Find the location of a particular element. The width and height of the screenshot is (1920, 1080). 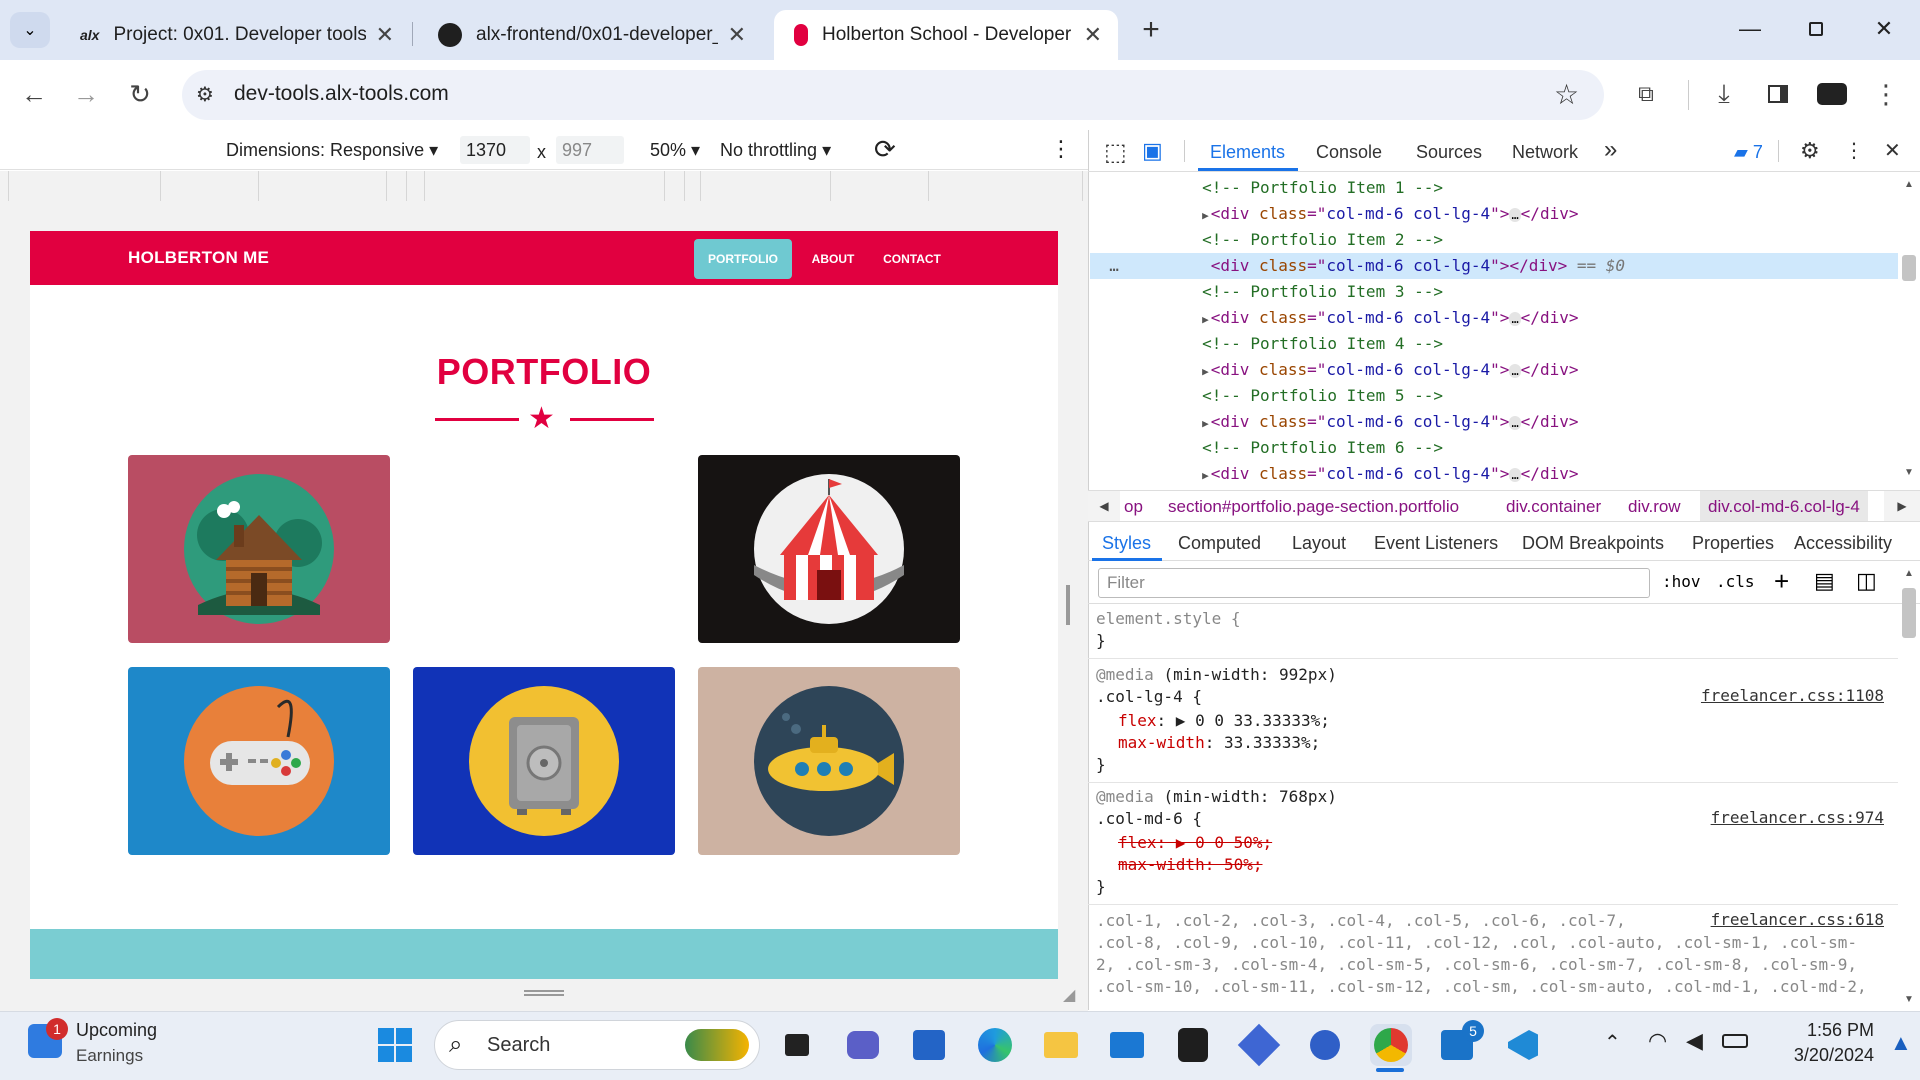

overridden-css-property: max-width: 50%; is located at coordinates (1190, 865).